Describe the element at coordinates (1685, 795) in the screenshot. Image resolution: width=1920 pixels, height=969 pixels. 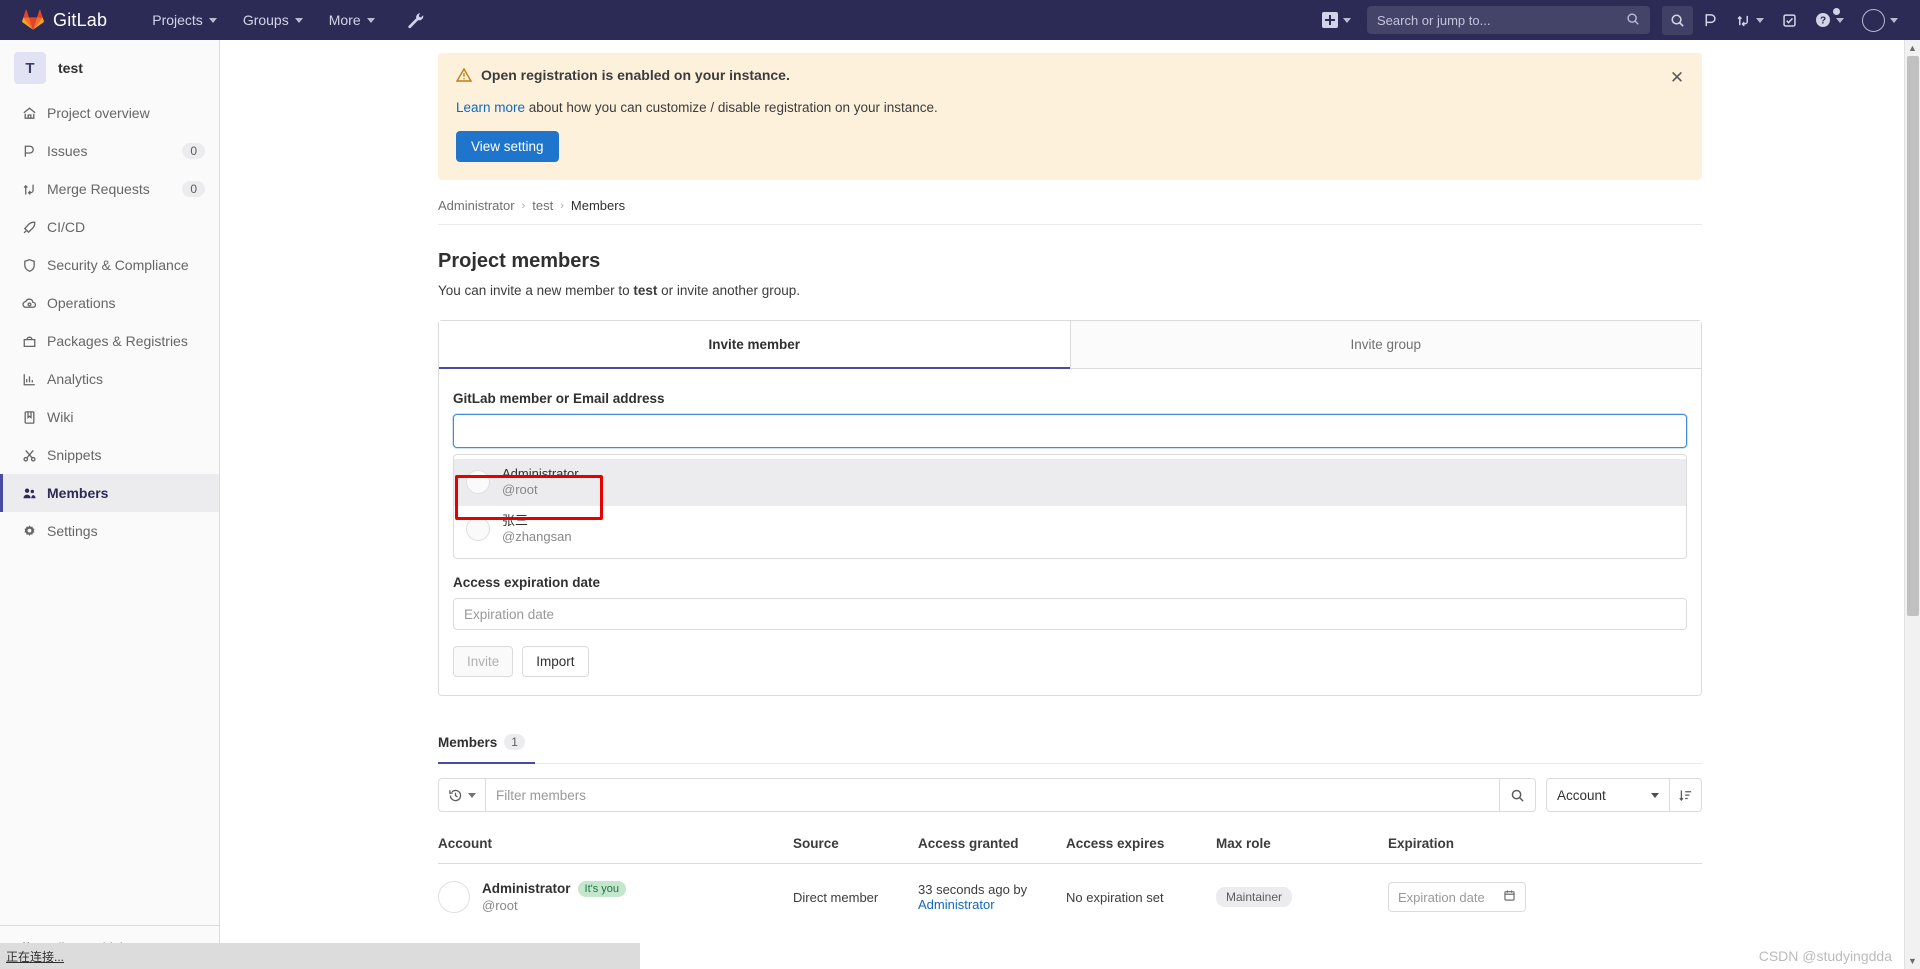
I see `sort-direction-button` at that location.